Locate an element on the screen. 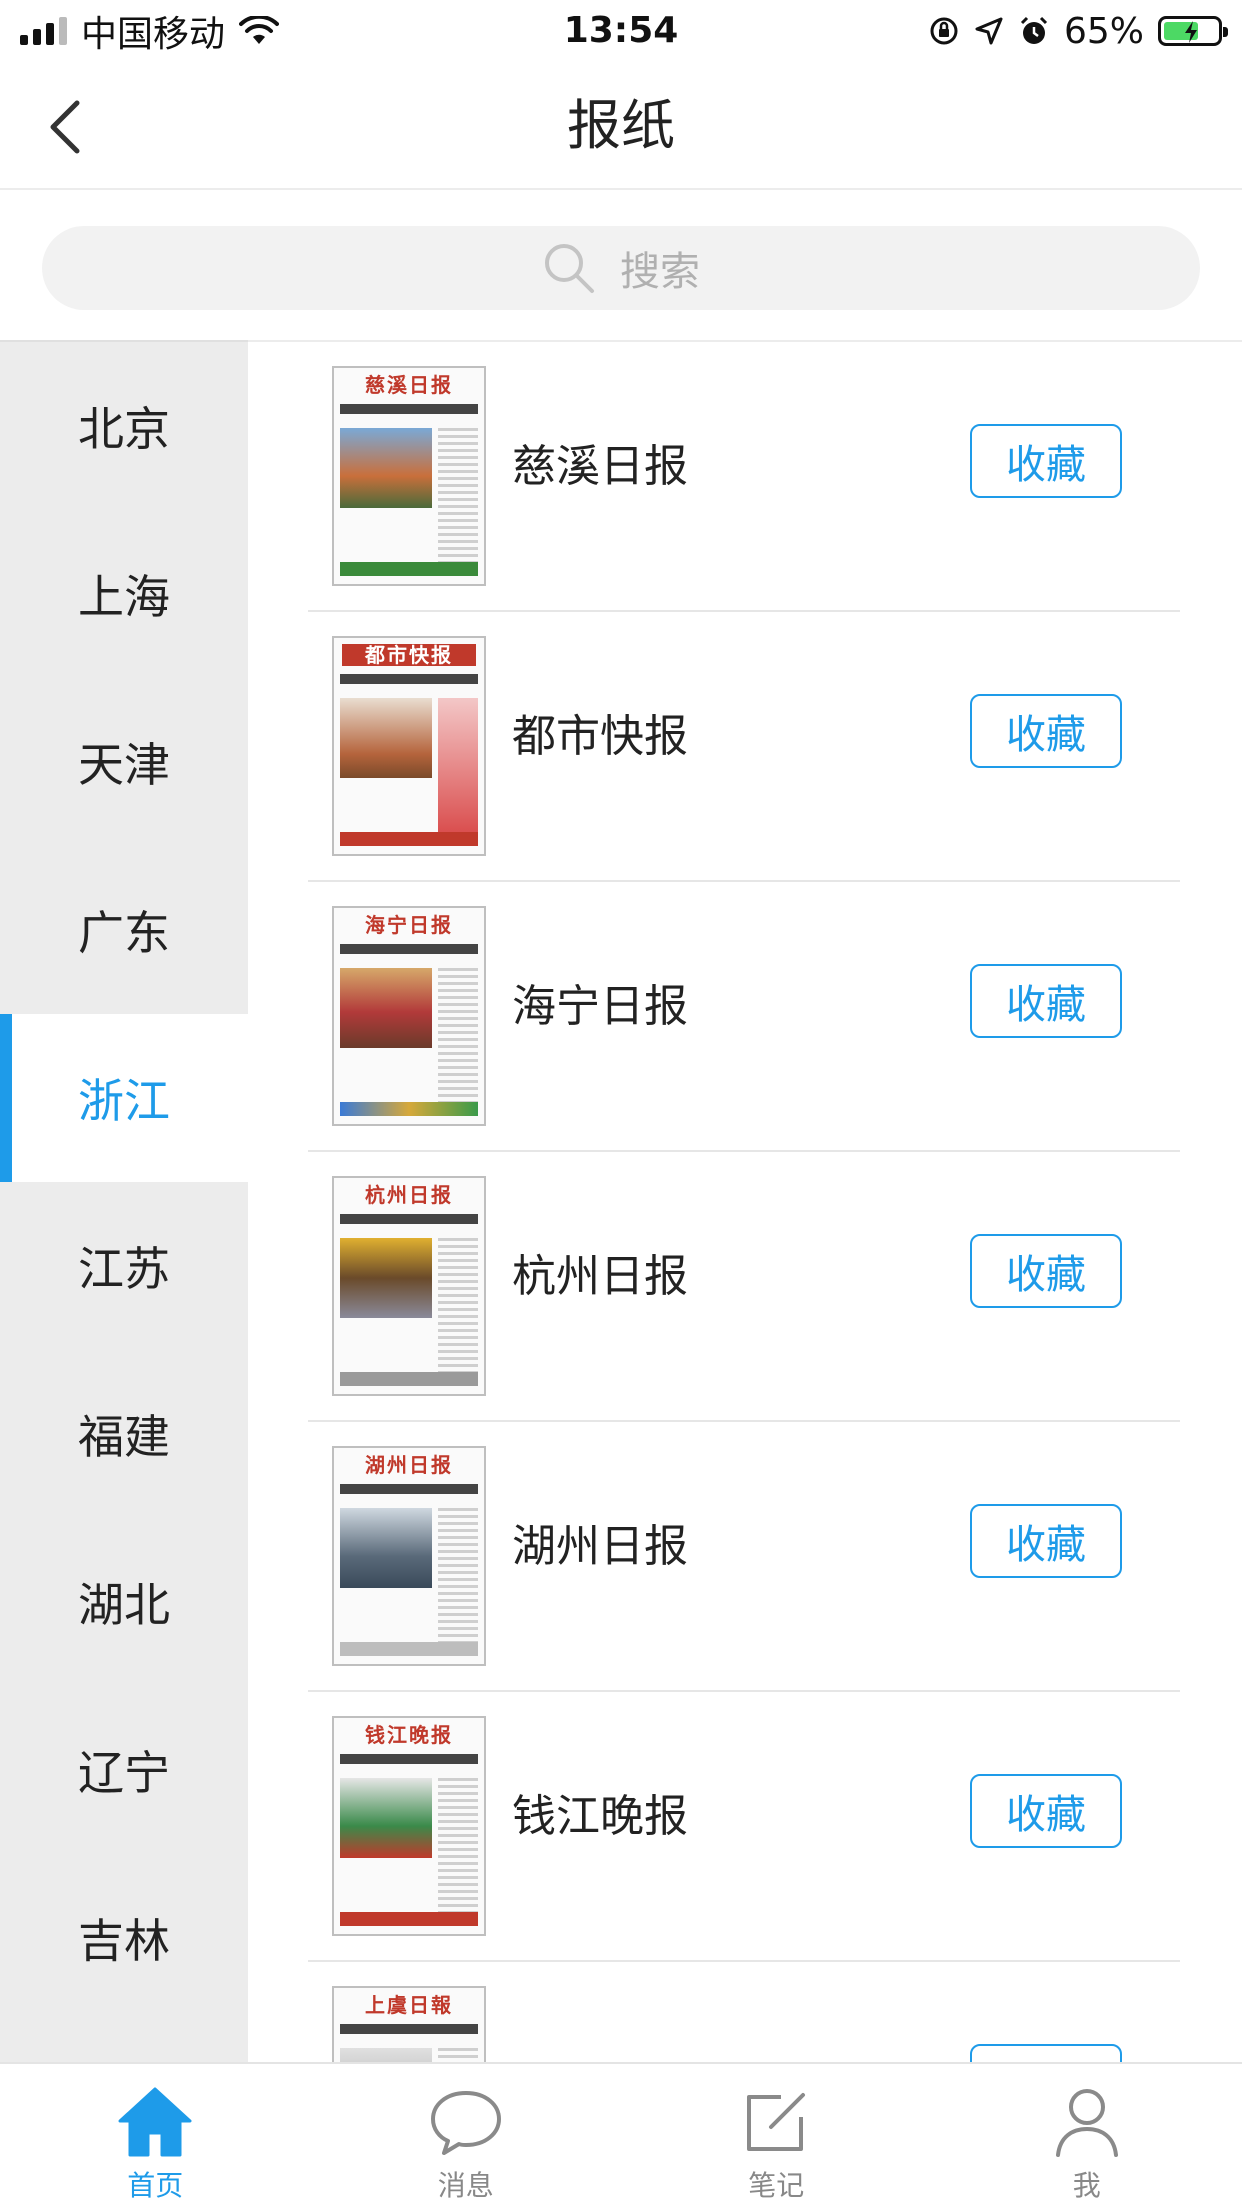 The image size is (1242, 2208). rotation-lock-icon is located at coordinates (944, 31).